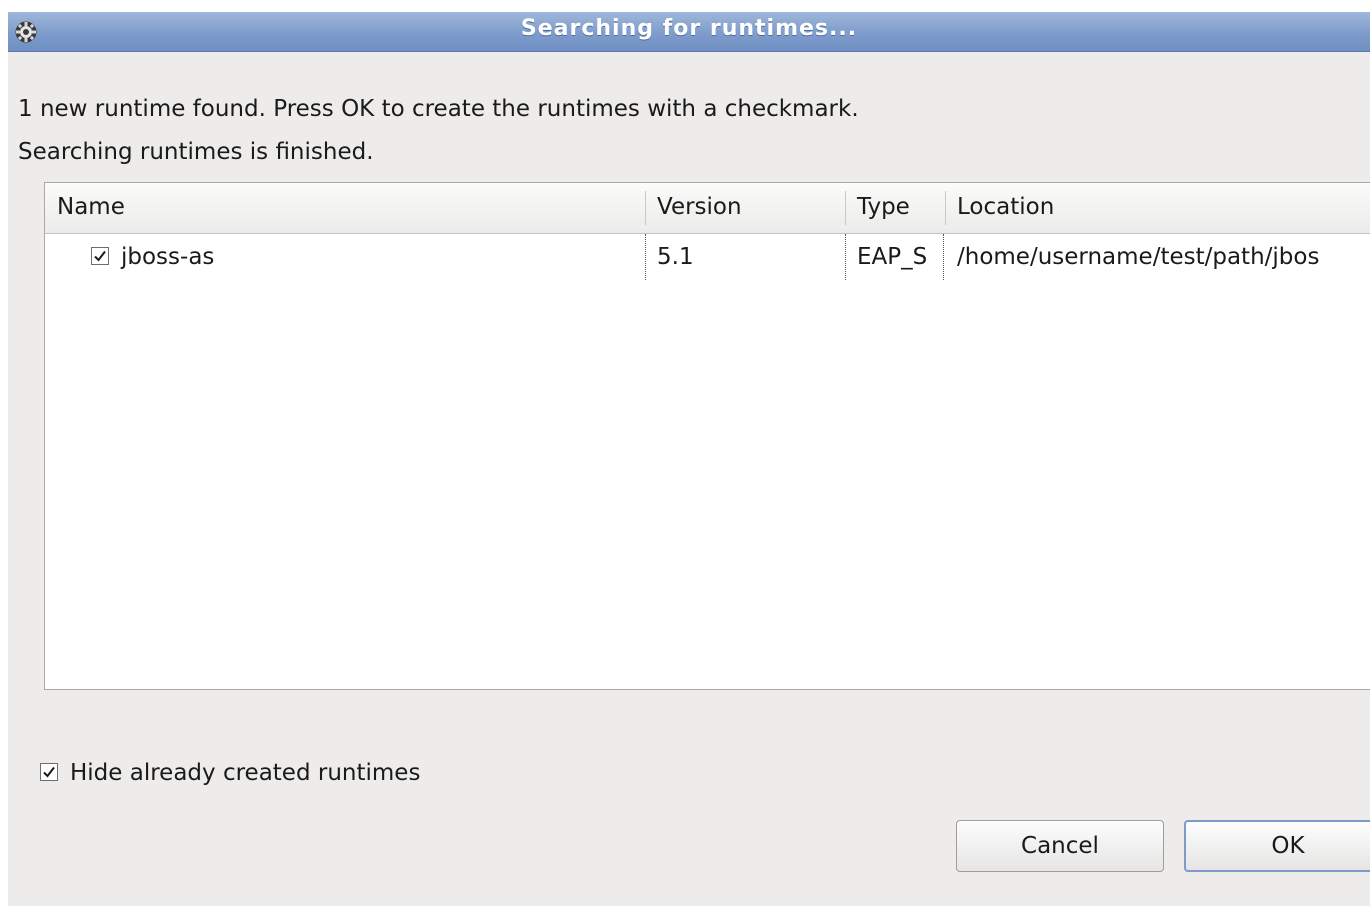 The image size is (1370, 906). I want to click on column-header-type: Type, so click(895, 208).